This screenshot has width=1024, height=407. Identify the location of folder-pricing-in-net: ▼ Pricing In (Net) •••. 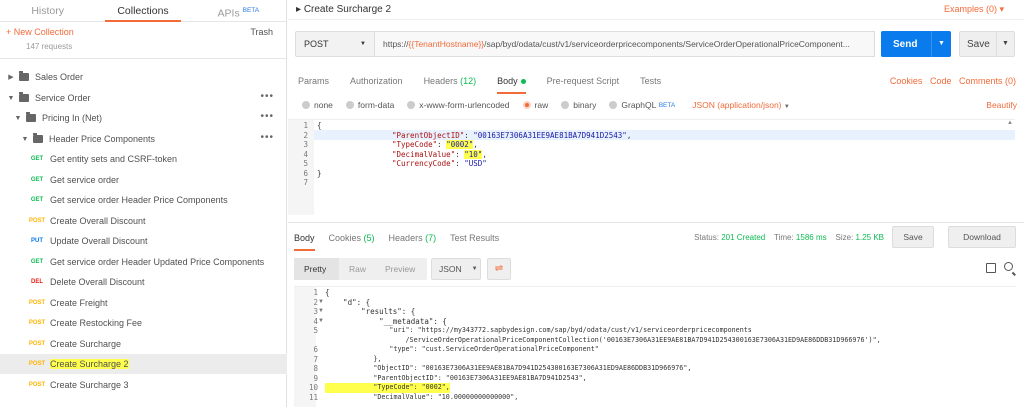
(143, 118).